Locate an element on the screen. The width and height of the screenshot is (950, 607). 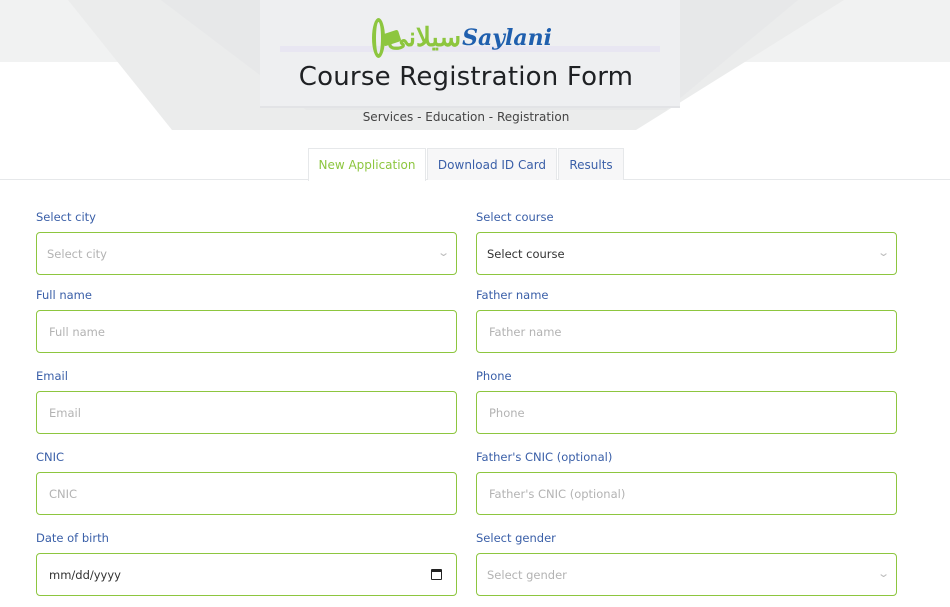
father-cnic-placeholder: Father's CNIC (optional) is located at coordinates (557, 493).